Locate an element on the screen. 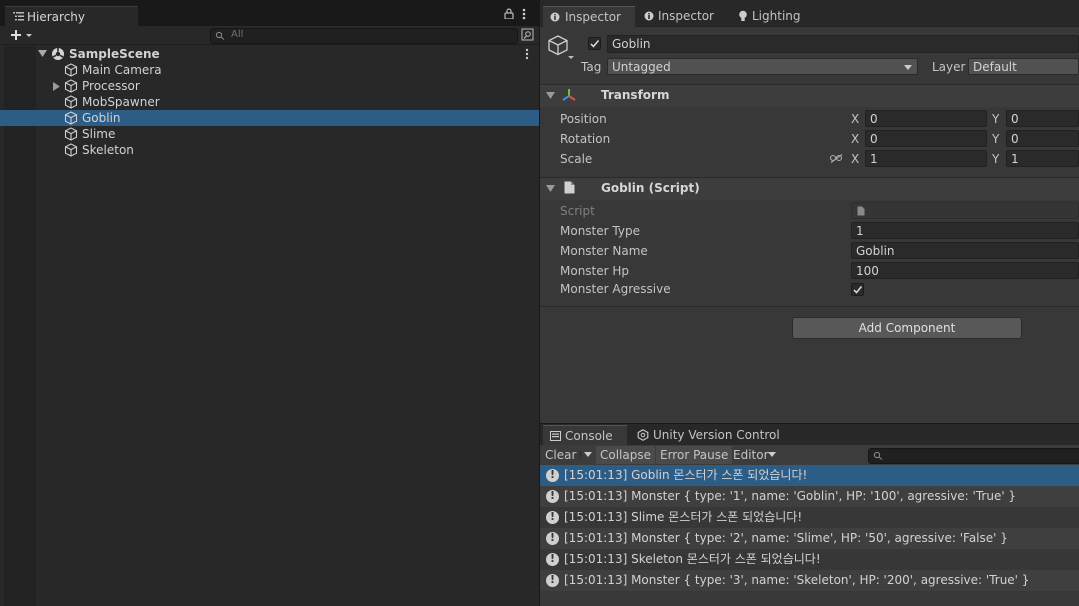 The height and width of the screenshot is (606, 1079). log-entry: ! [15:01:13] Slime 몬스터가 스폰 되었습니다! is located at coordinates (809, 517).